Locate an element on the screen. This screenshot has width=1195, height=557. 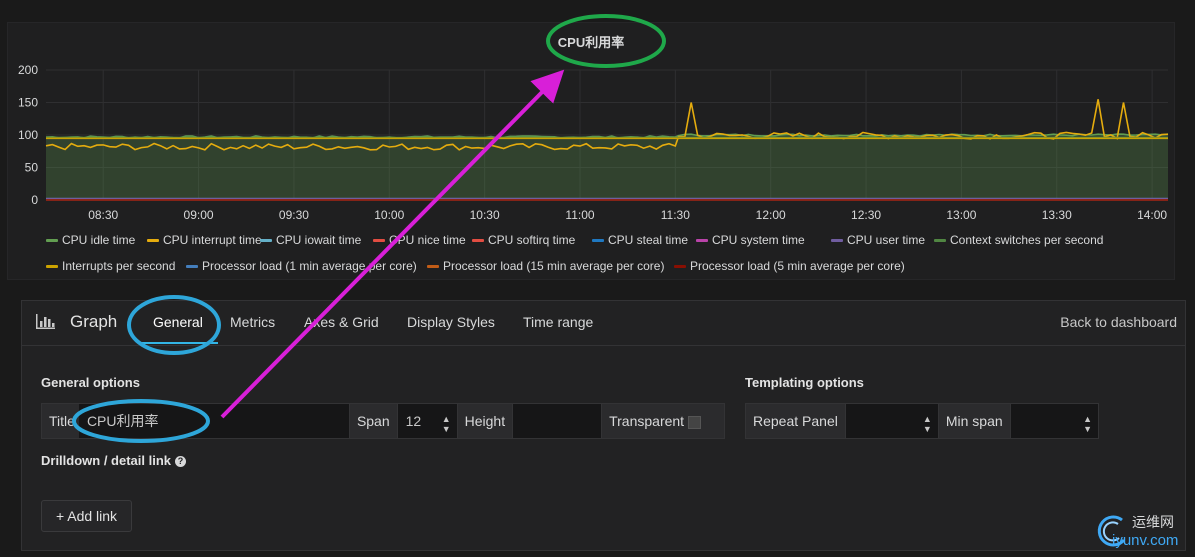
legend-item: CPU idle time is located at coordinates (90, 240).